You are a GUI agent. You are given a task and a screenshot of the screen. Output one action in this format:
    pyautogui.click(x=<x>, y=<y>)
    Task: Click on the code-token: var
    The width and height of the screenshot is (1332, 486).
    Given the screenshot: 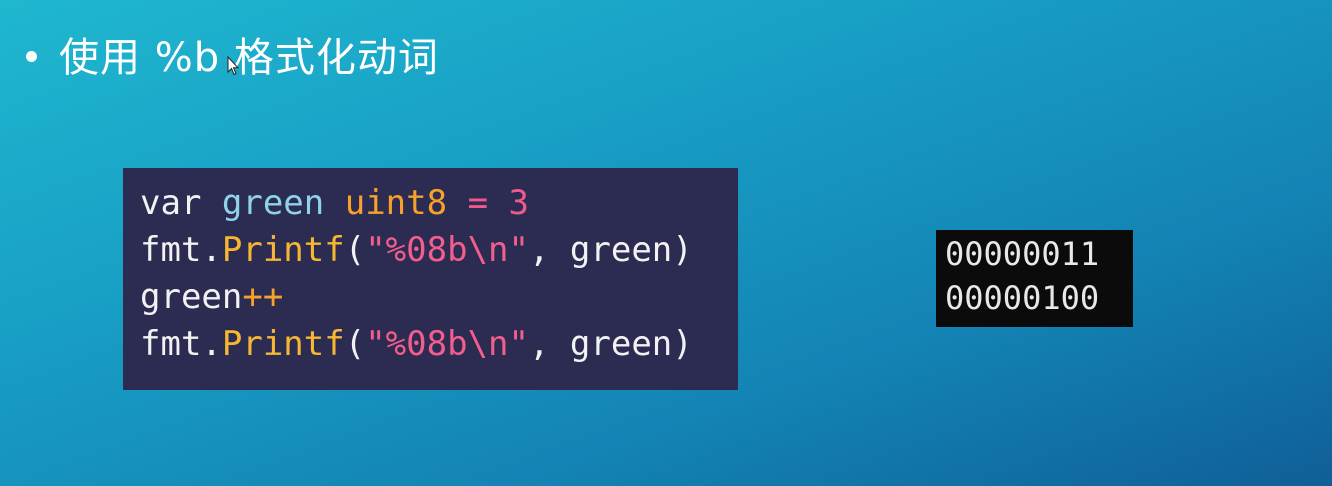 What is the action you would take?
    pyautogui.click(x=181, y=203)
    